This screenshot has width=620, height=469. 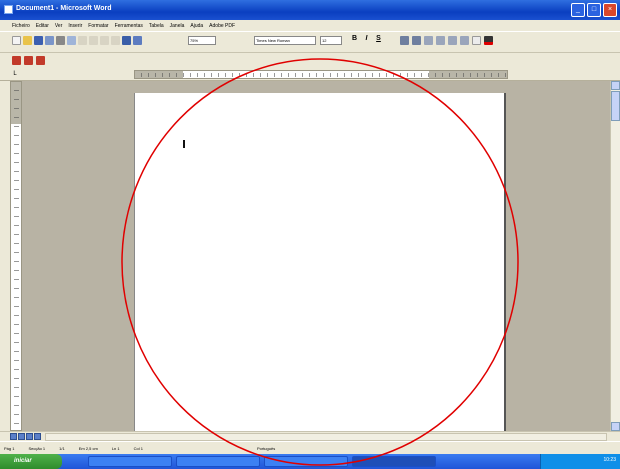 What do you see at coordinates (580, 461) in the screenshot?
I see `system-tray: 10:23` at bounding box center [580, 461].